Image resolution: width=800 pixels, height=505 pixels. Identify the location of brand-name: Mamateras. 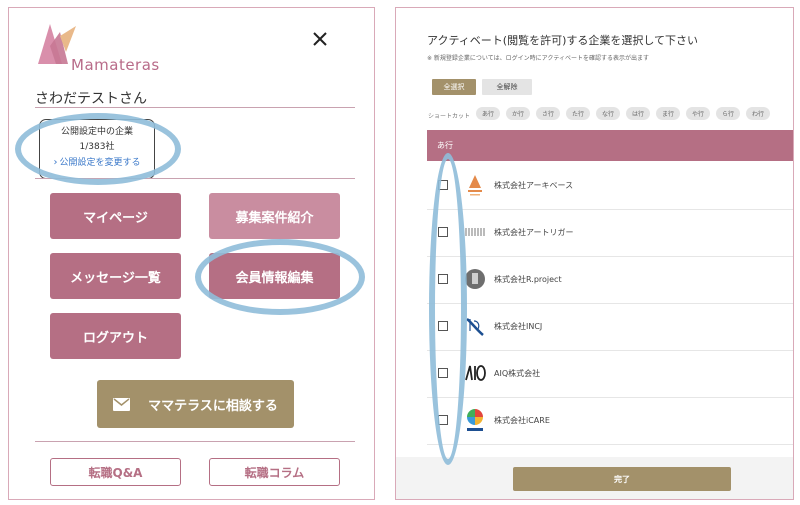
(115, 65).